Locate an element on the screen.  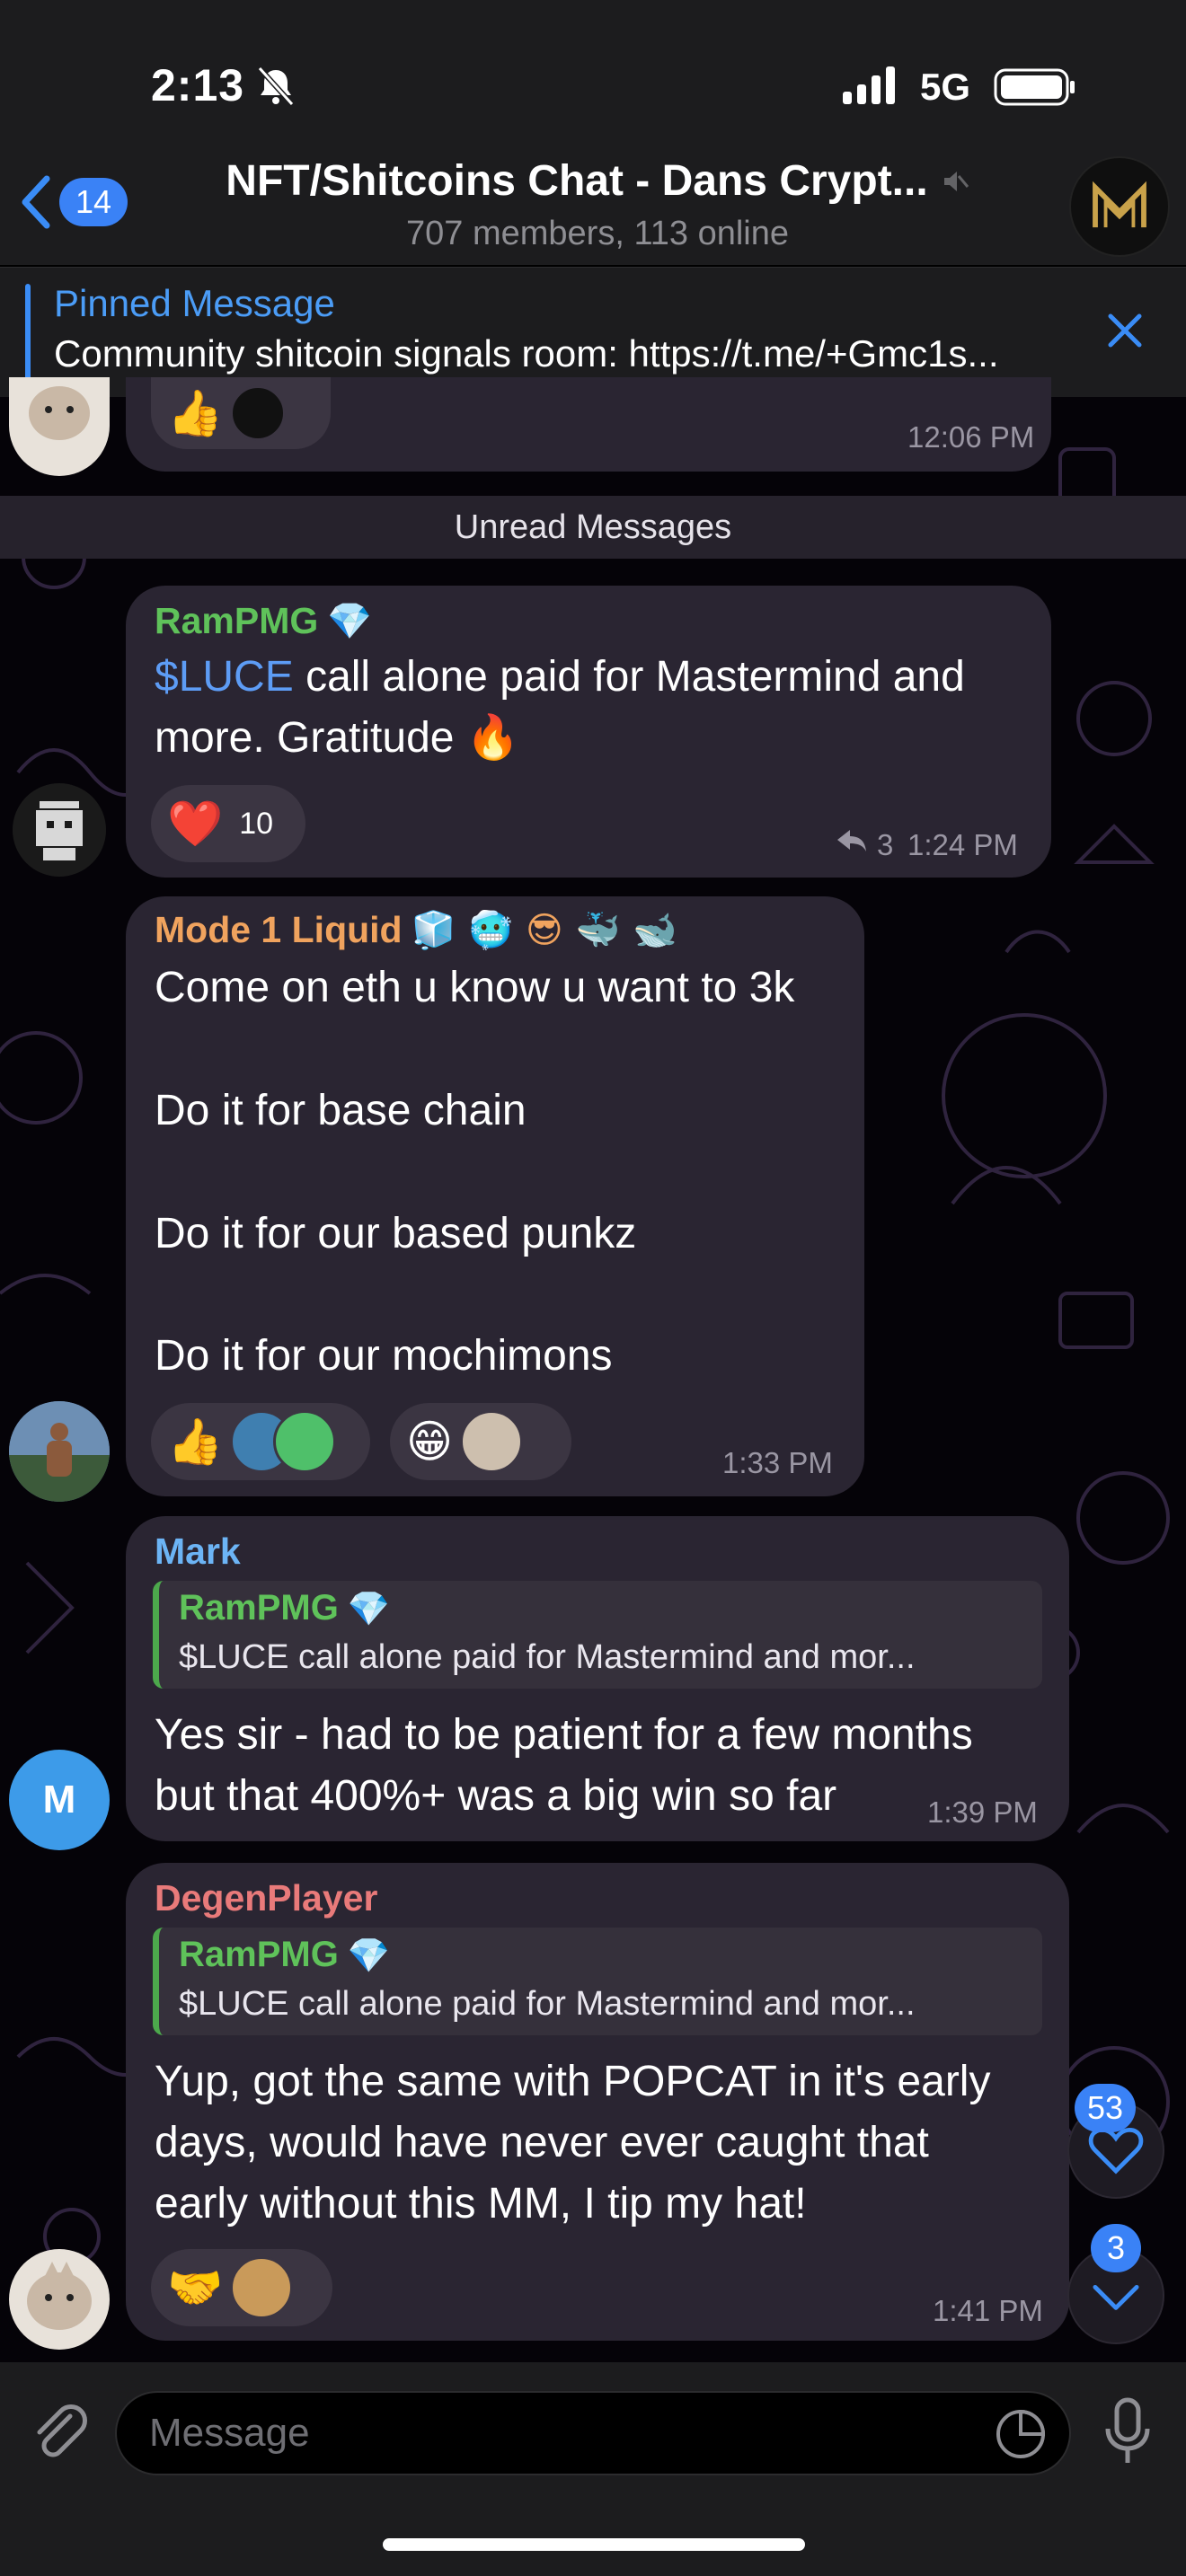
message-input is located at coordinates (593, 2433).